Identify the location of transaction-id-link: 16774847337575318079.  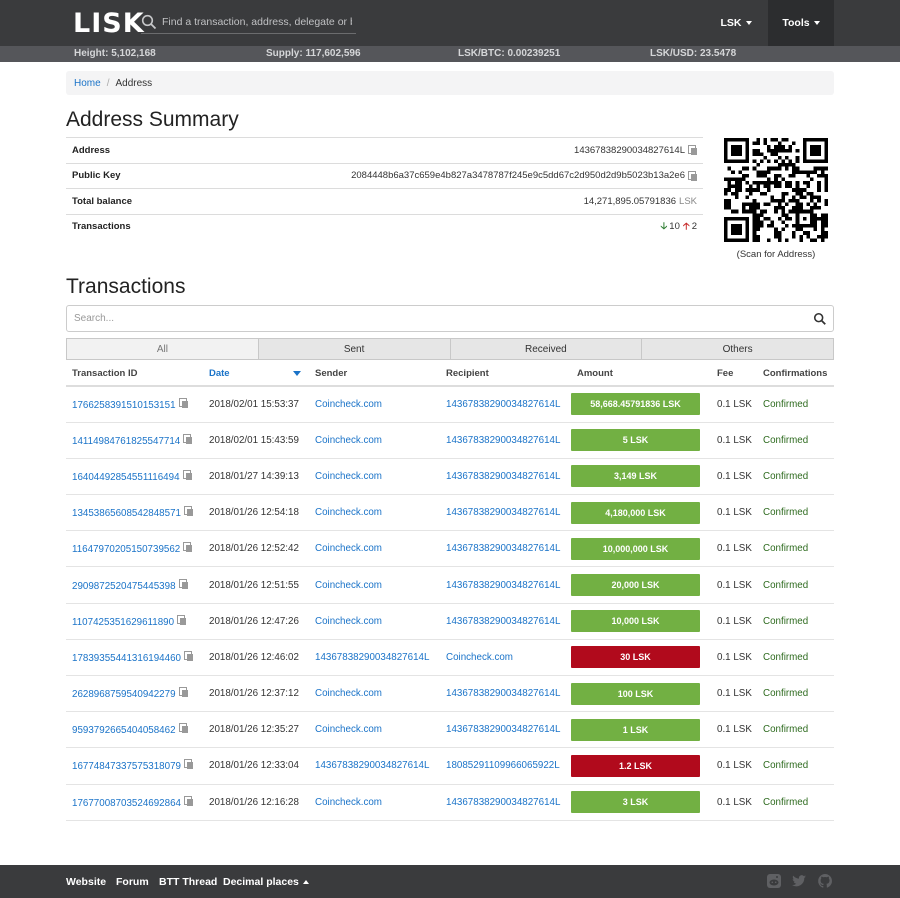
(126, 766).